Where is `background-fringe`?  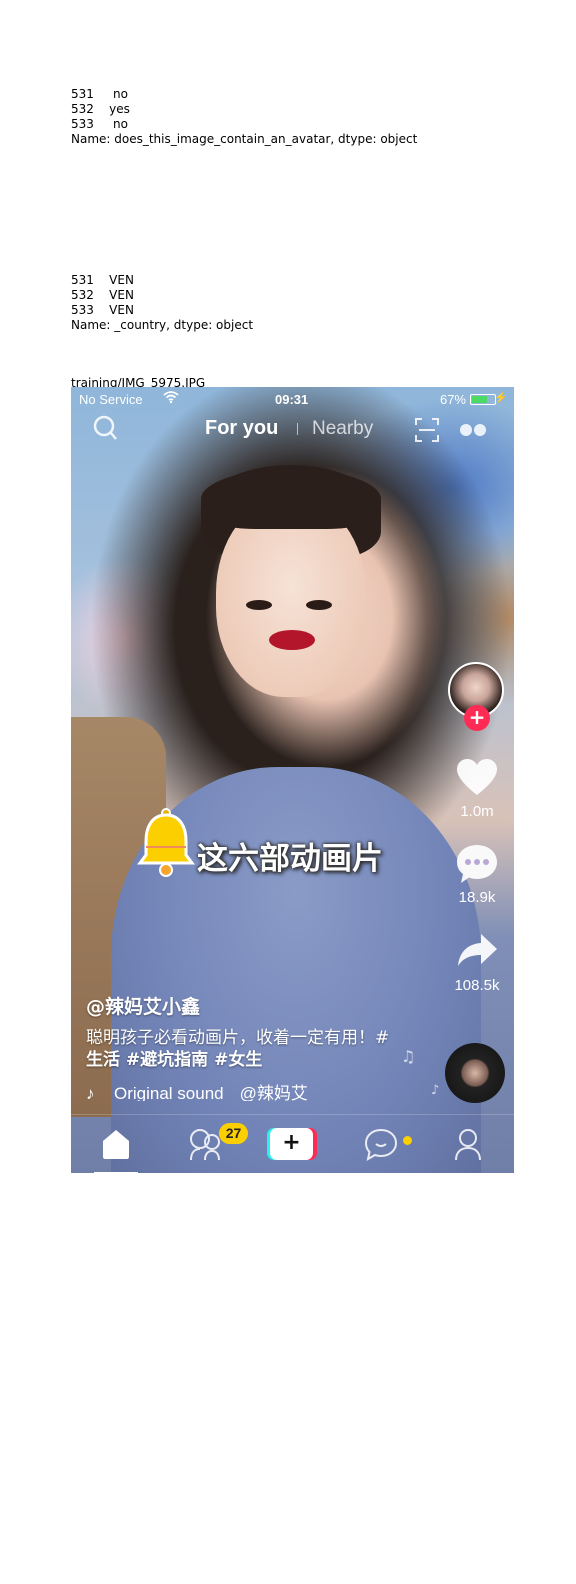
background-fringe is located at coordinates (291, 499).